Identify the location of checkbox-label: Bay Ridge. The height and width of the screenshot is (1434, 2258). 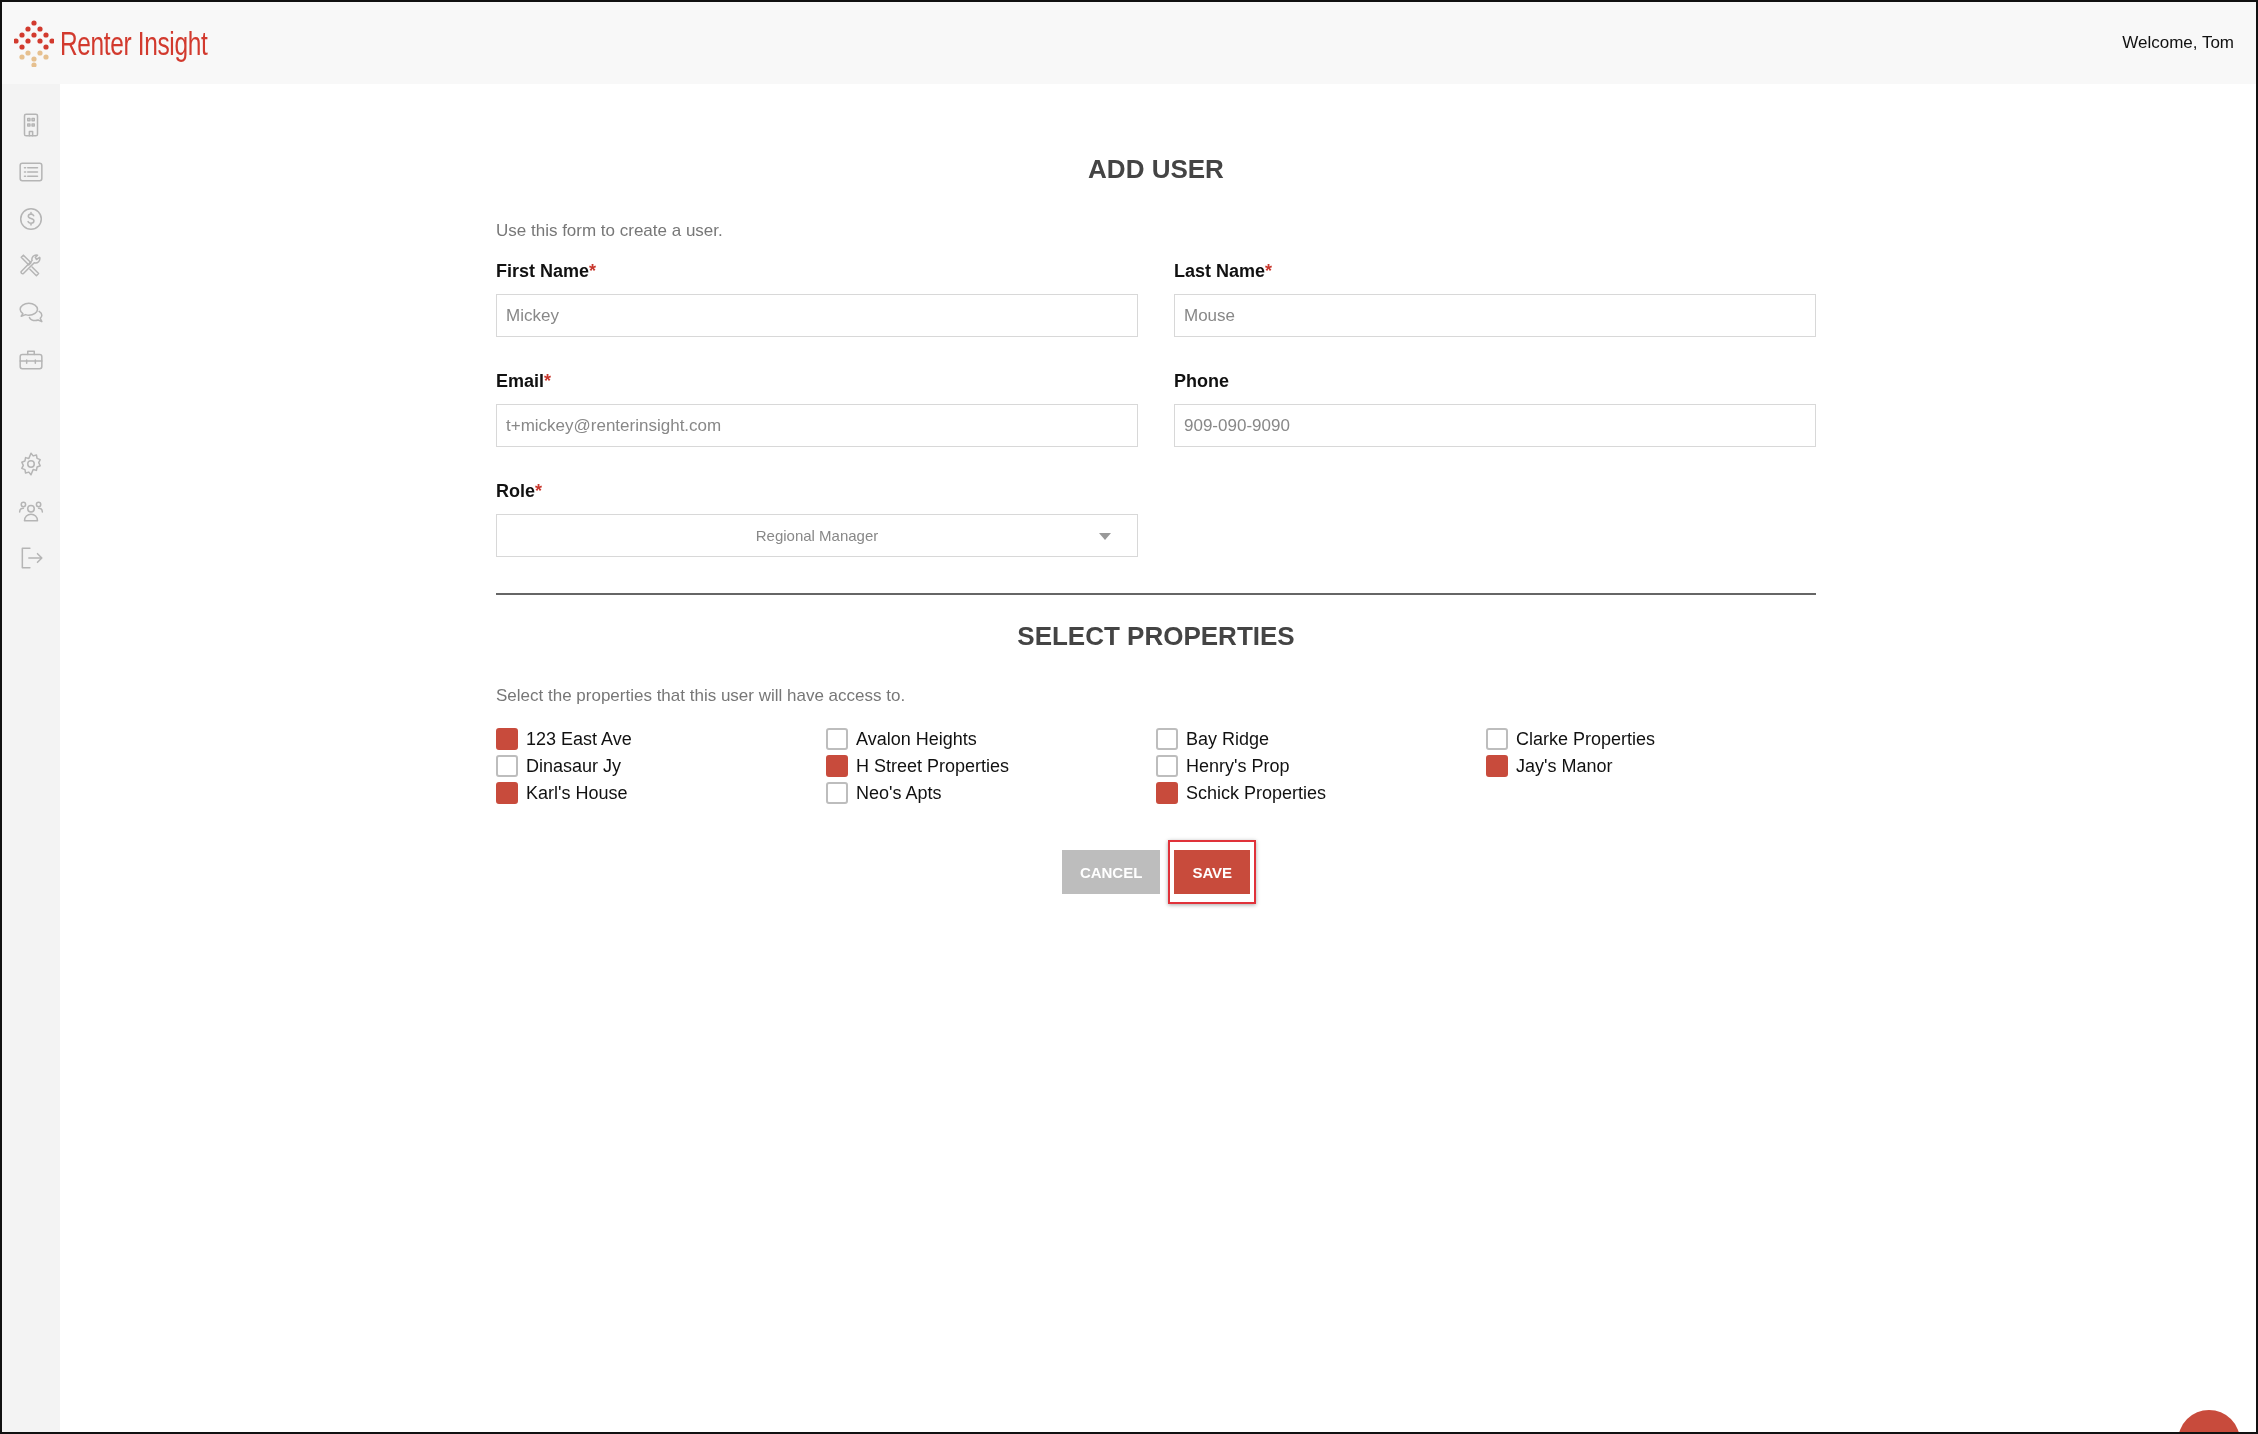
(1228, 739).